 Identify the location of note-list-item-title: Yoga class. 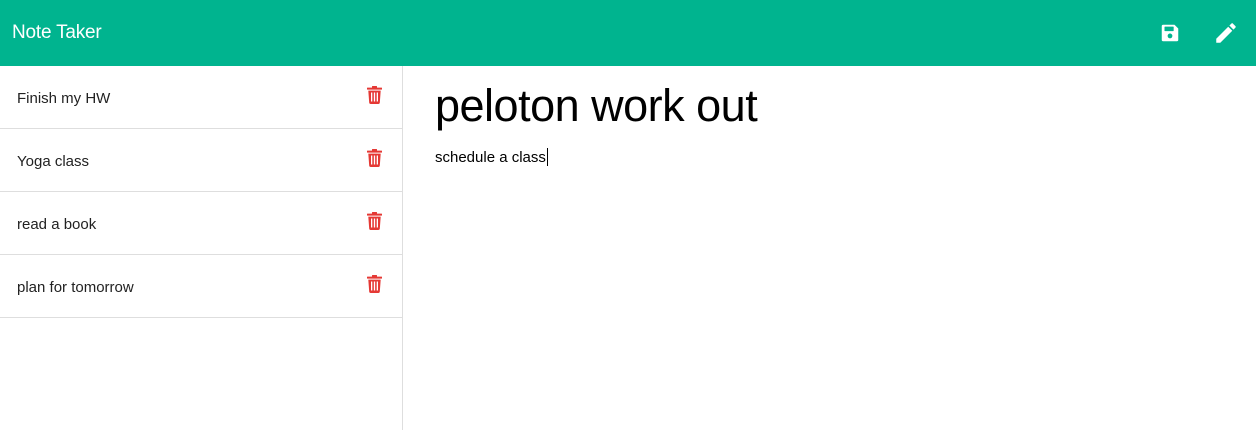
(53, 161).